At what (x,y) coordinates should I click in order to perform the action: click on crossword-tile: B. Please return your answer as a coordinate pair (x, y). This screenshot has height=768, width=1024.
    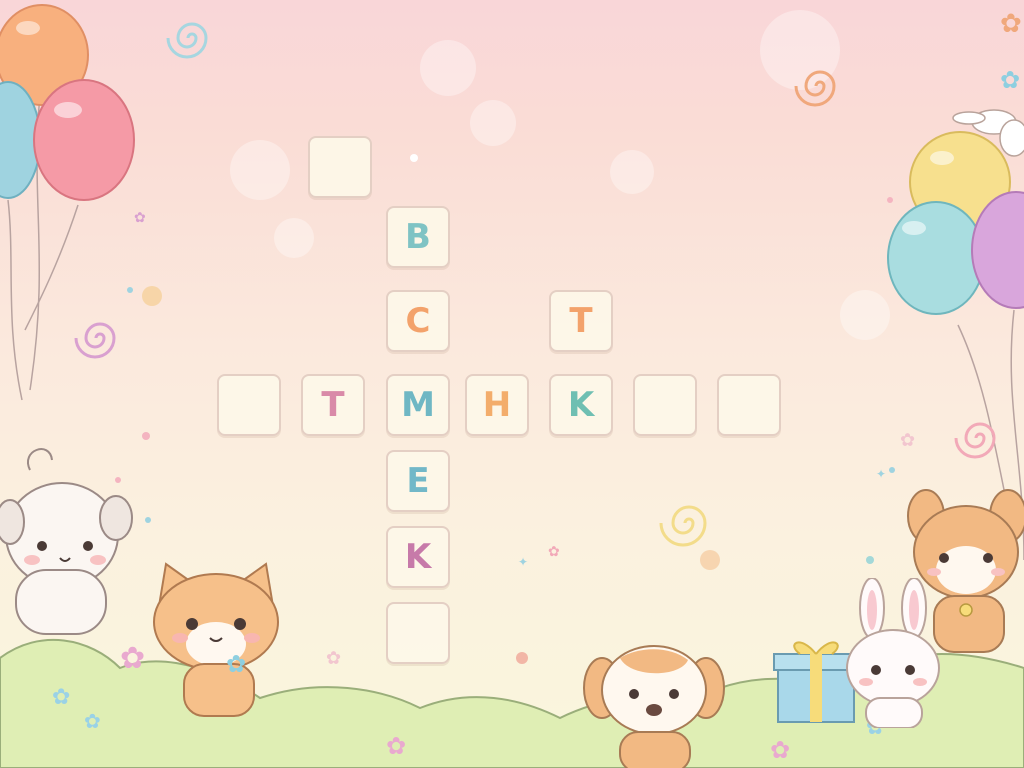
    Looking at the image, I should click on (418, 237).